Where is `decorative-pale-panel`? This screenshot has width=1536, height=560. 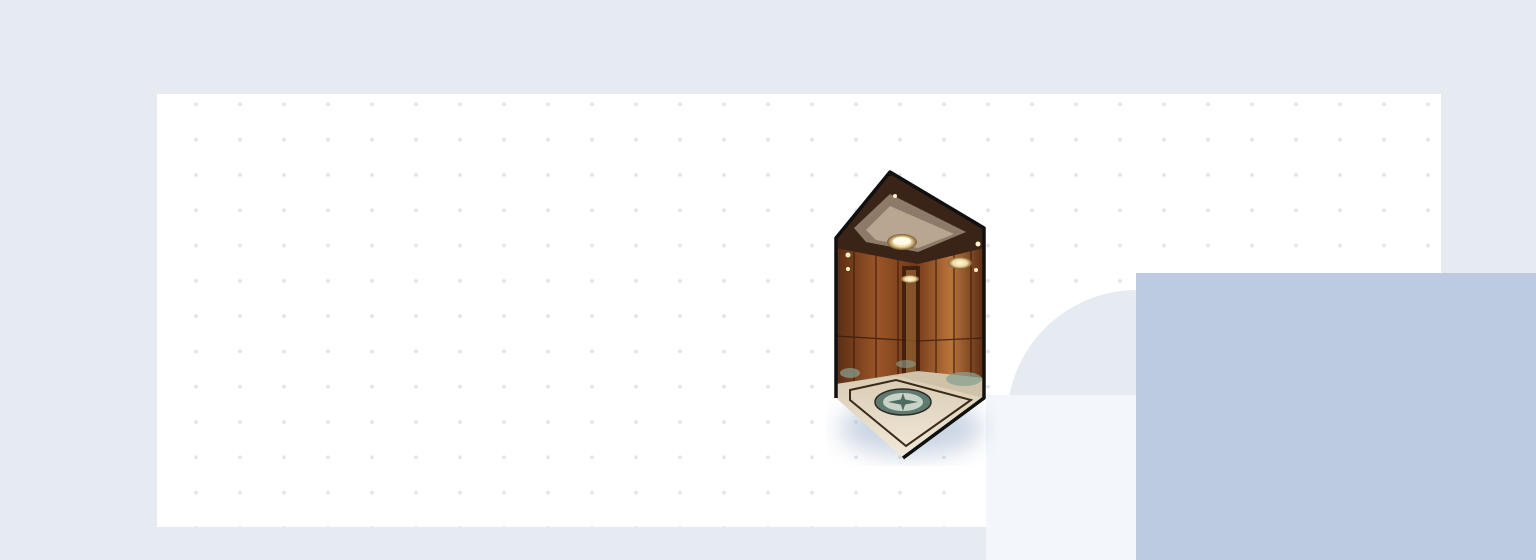
decorative-pale-panel is located at coordinates (1061, 477).